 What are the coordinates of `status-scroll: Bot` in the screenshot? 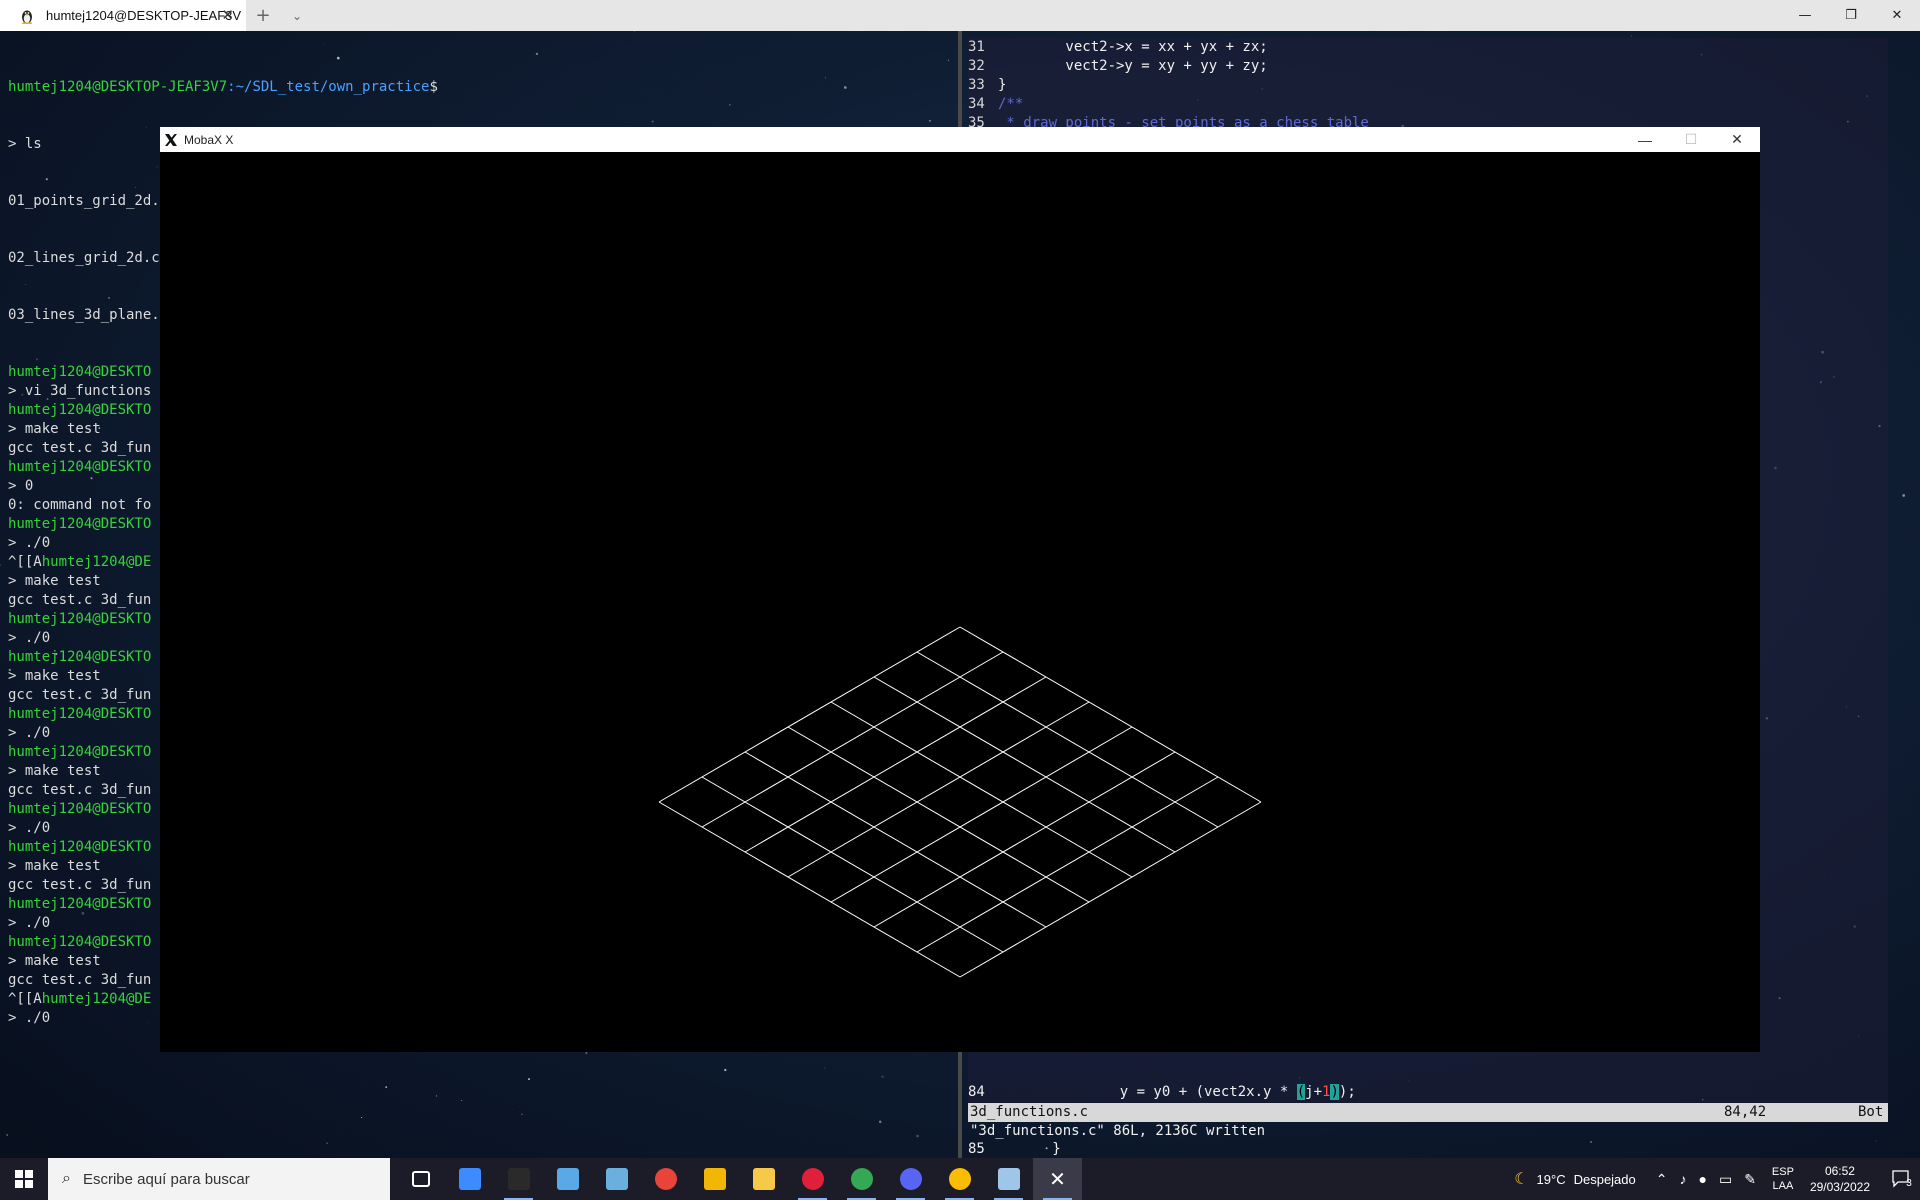 It's located at (1871, 1112).